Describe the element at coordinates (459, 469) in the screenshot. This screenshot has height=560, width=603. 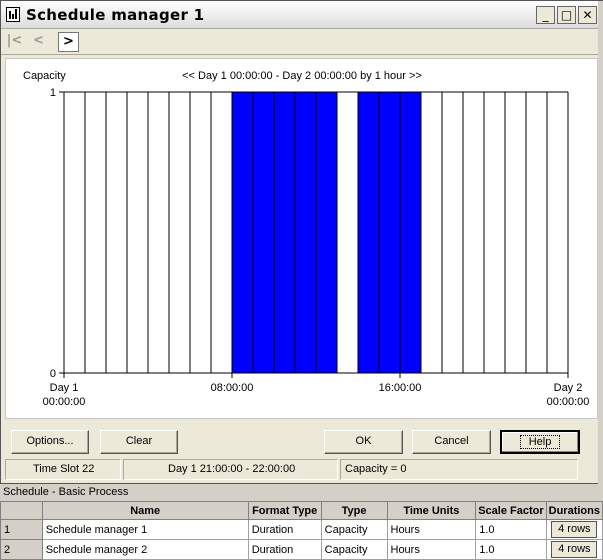
I see `status-capacity: Capacity = 0` at that location.